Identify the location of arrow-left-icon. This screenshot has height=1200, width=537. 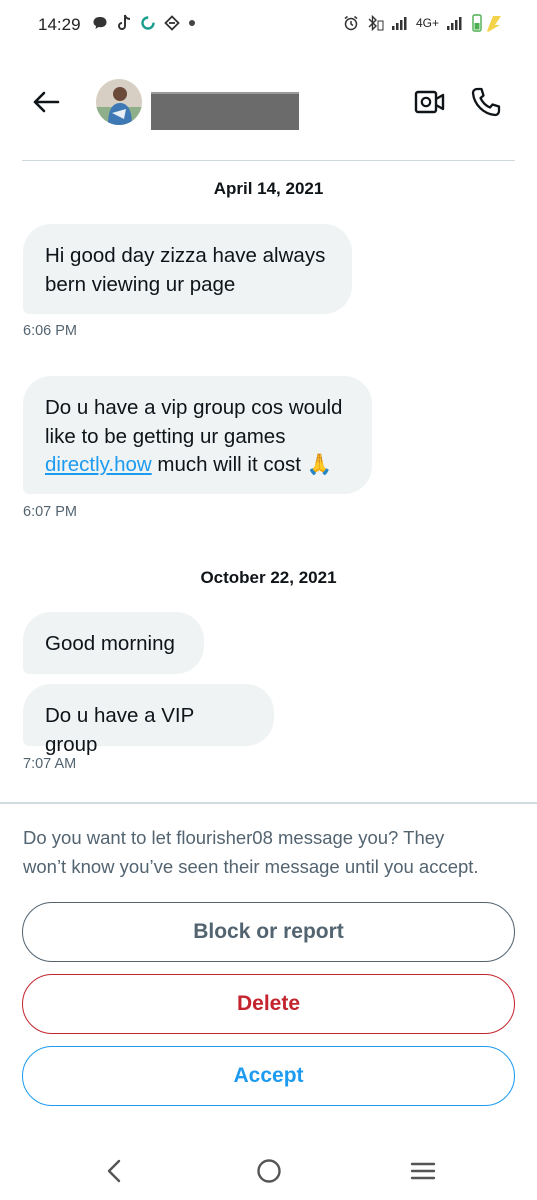
(46, 102).